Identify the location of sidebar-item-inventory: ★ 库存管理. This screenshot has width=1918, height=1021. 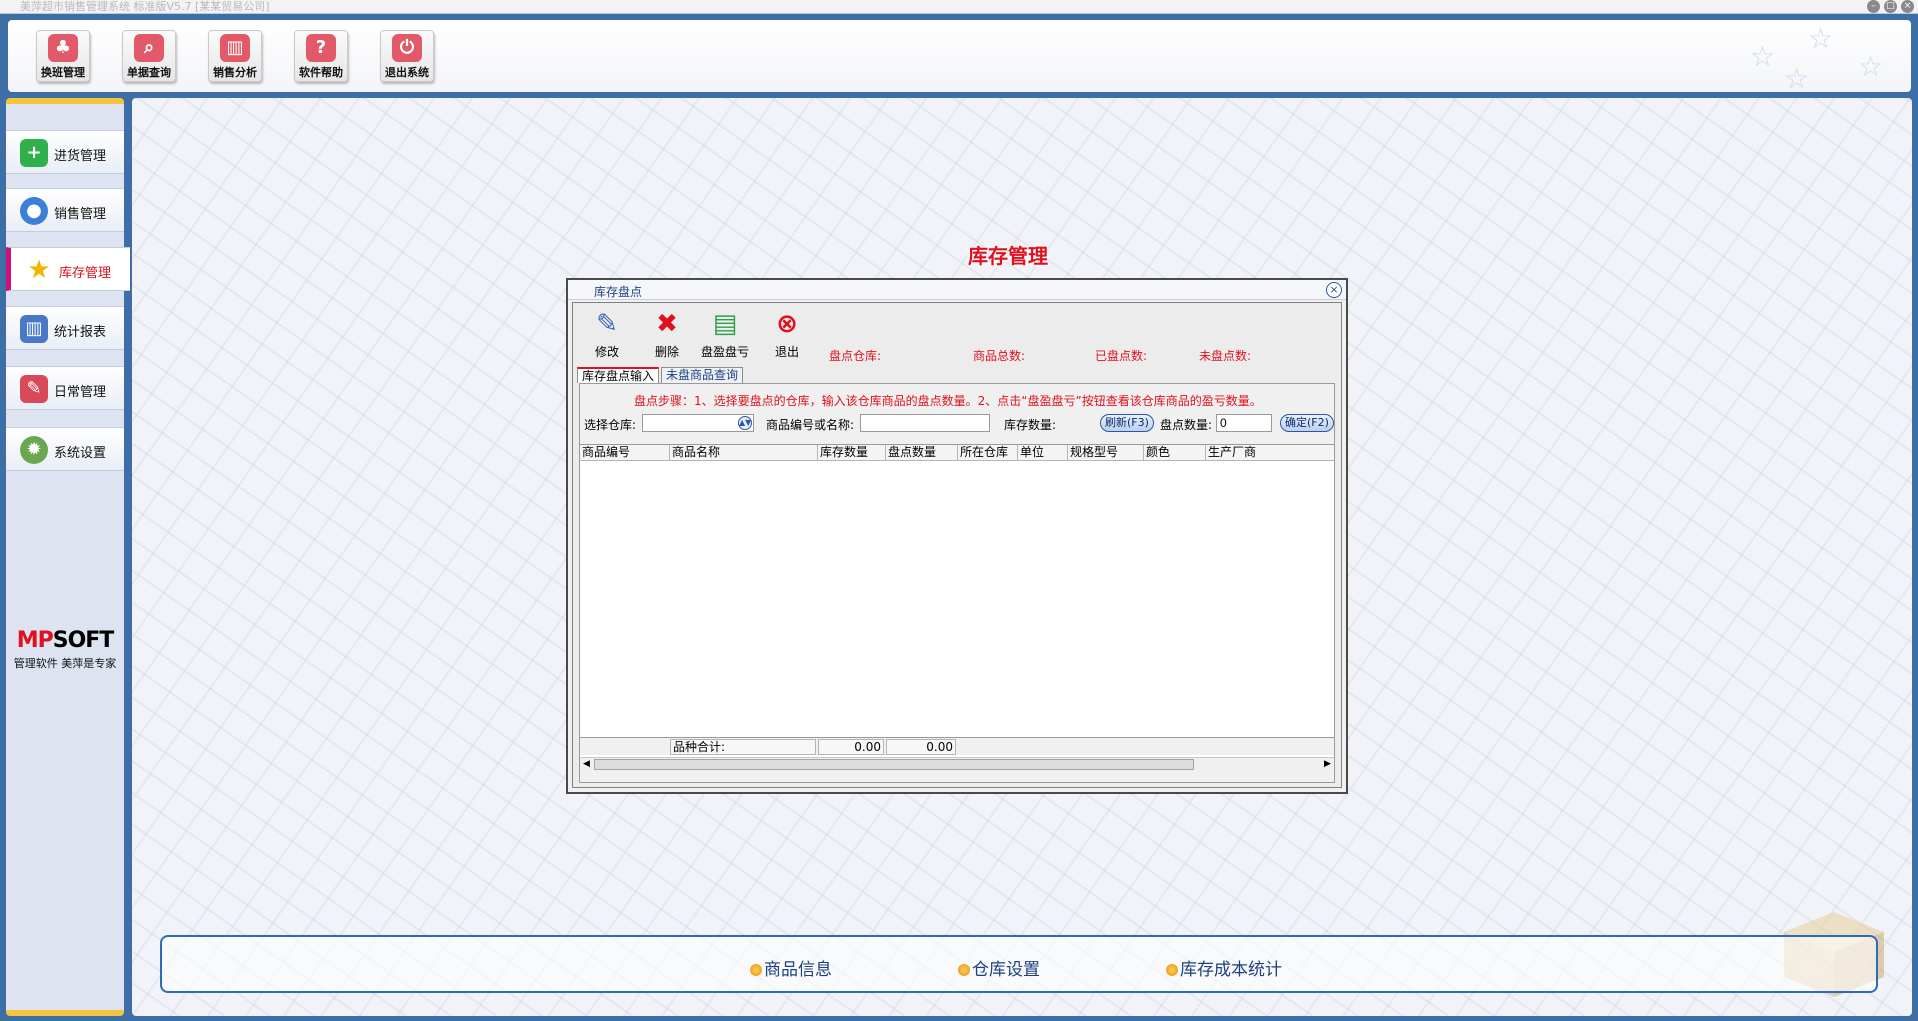
(68, 269).